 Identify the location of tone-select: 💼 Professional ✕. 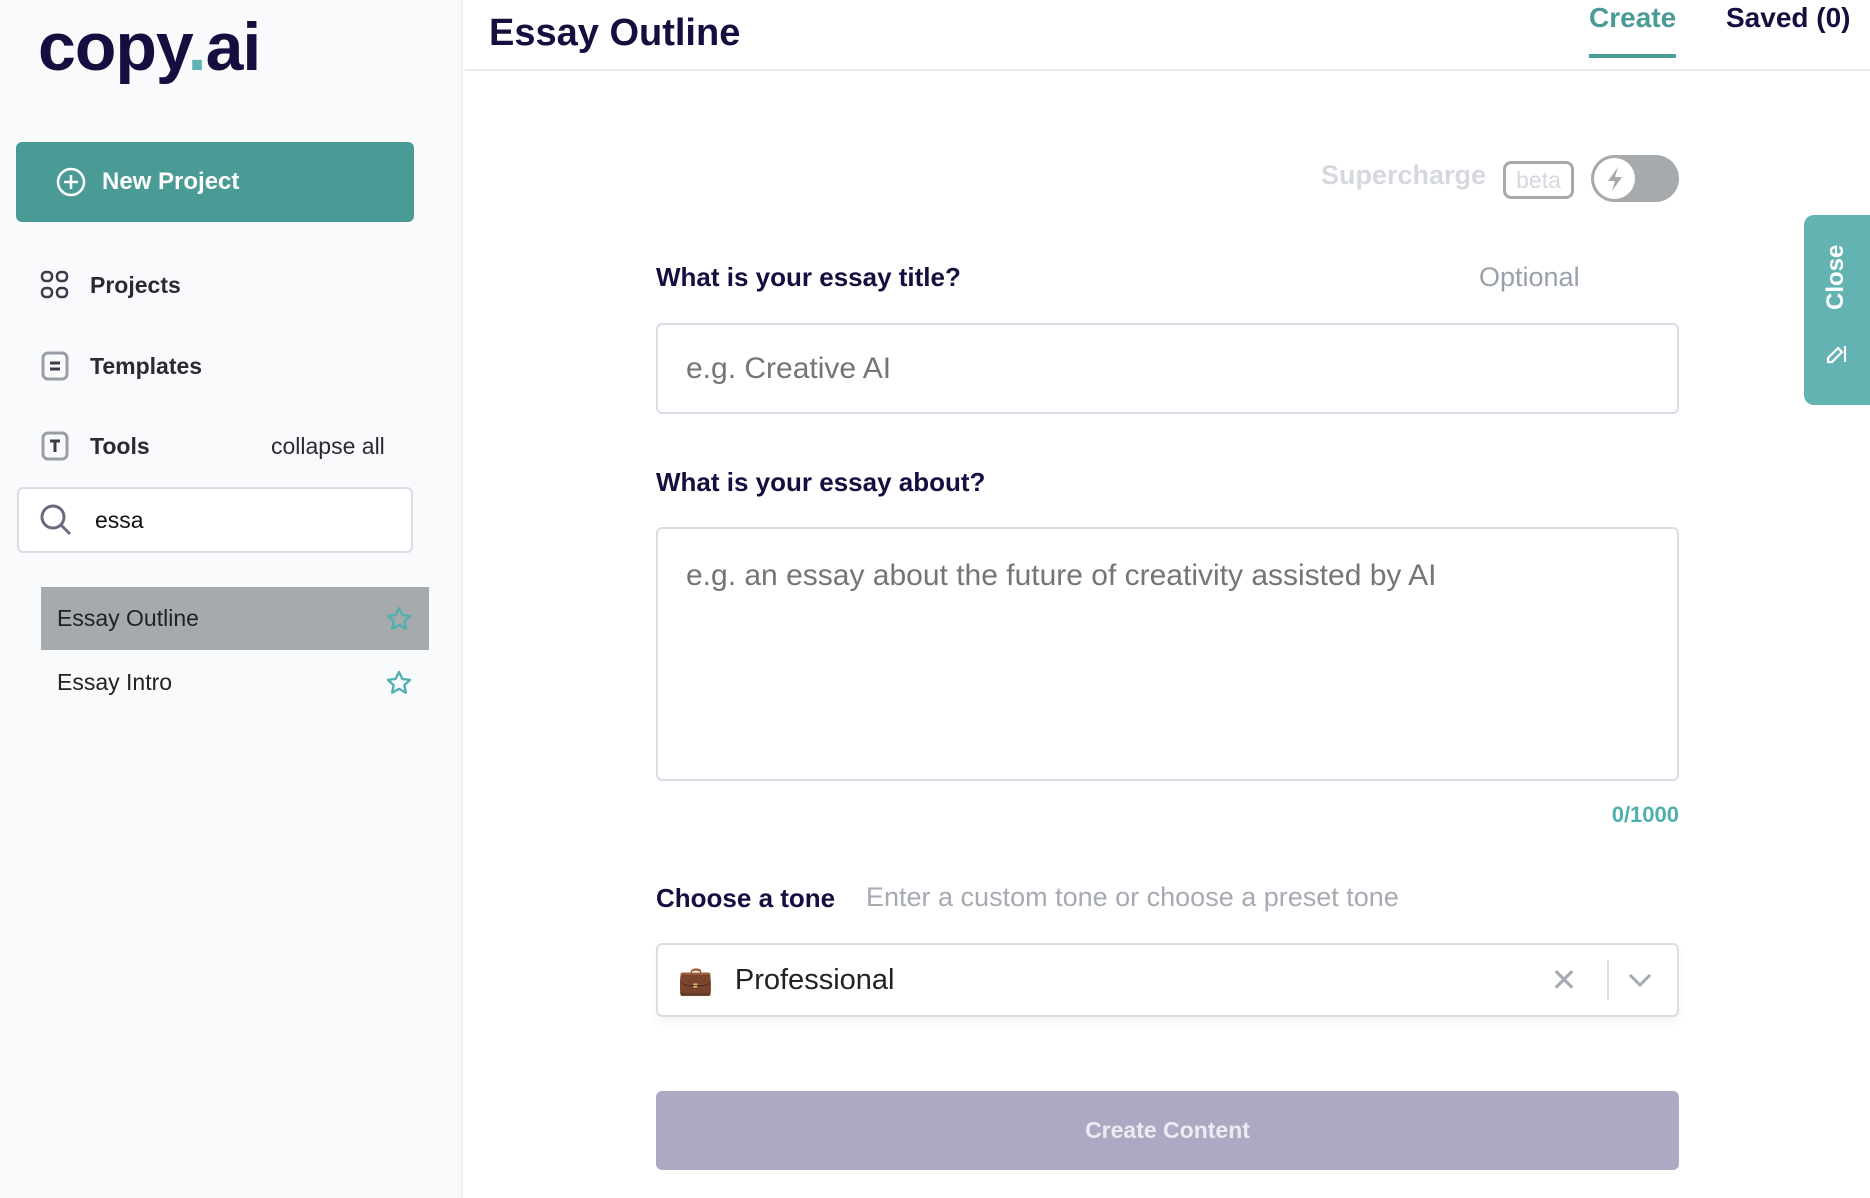
(1167, 980).